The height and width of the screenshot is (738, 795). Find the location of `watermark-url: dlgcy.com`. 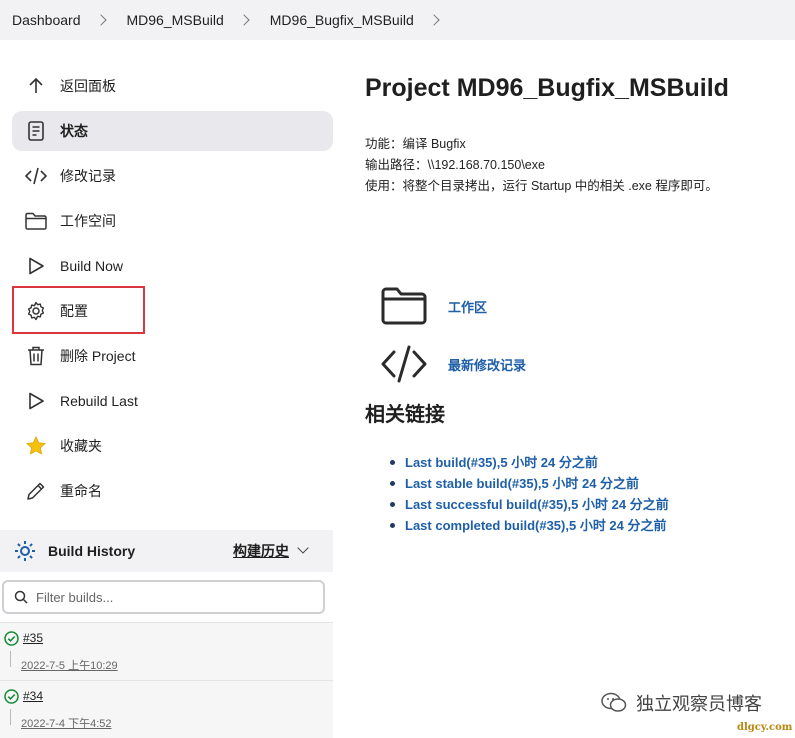

watermark-url: dlgcy.com is located at coordinates (765, 727).